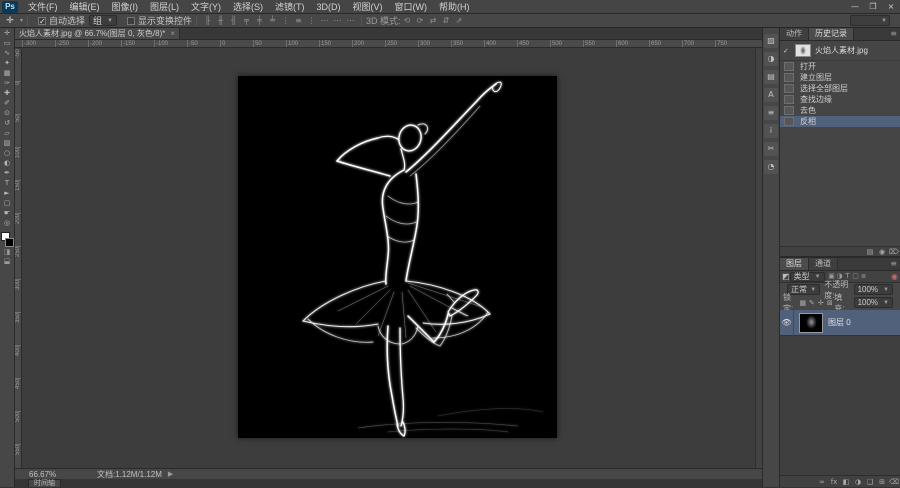 The width and height of the screenshot is (900, 488). I want to click on hand-tool: ☛, so click(7, 213).